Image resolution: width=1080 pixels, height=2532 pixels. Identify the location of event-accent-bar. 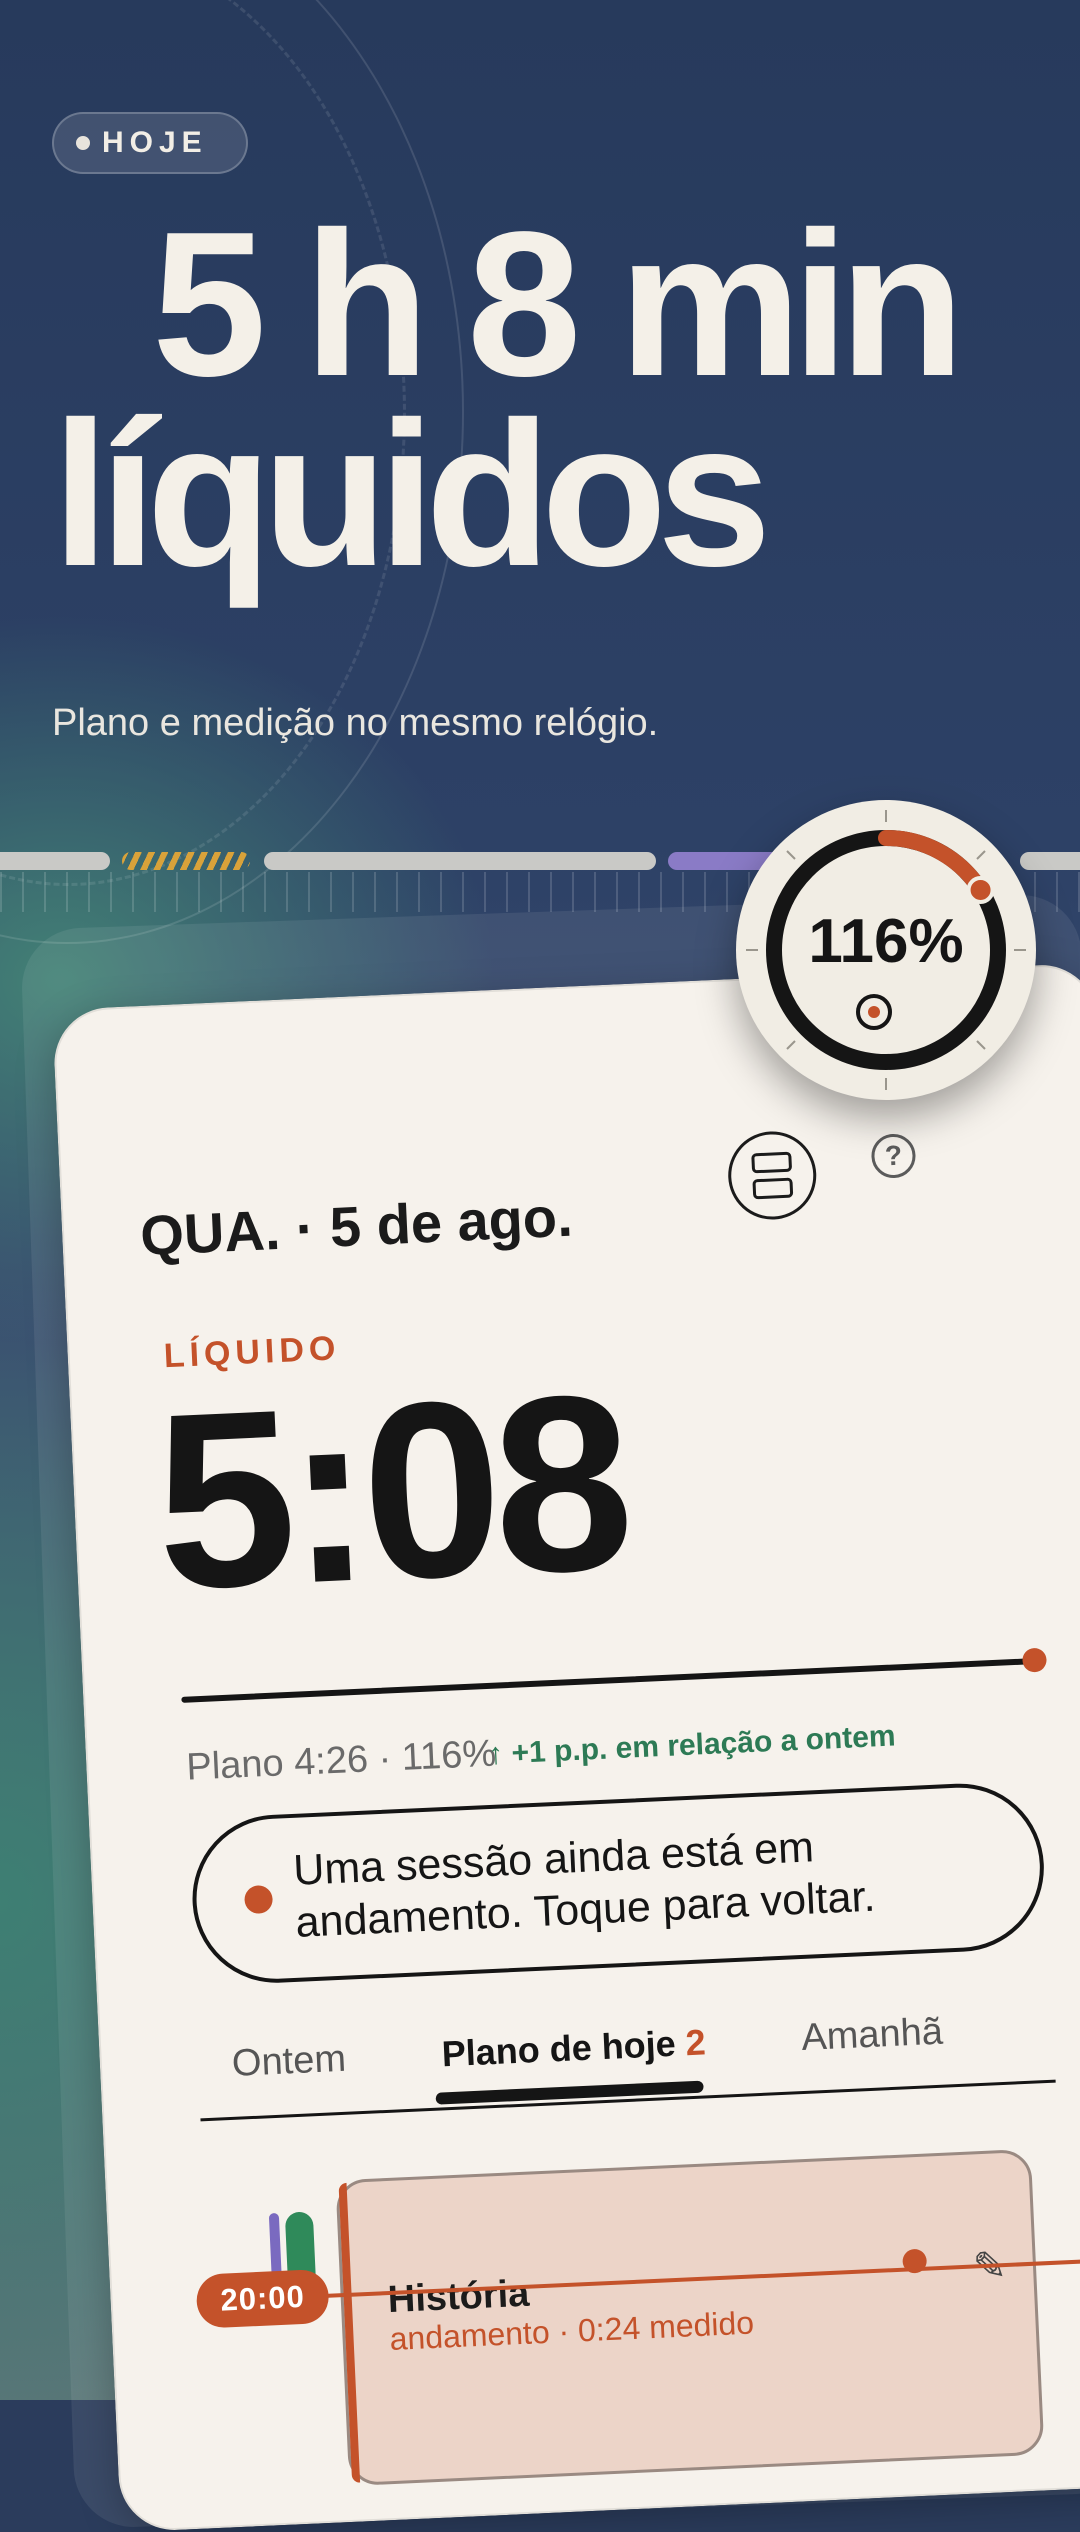
(349, 2332).